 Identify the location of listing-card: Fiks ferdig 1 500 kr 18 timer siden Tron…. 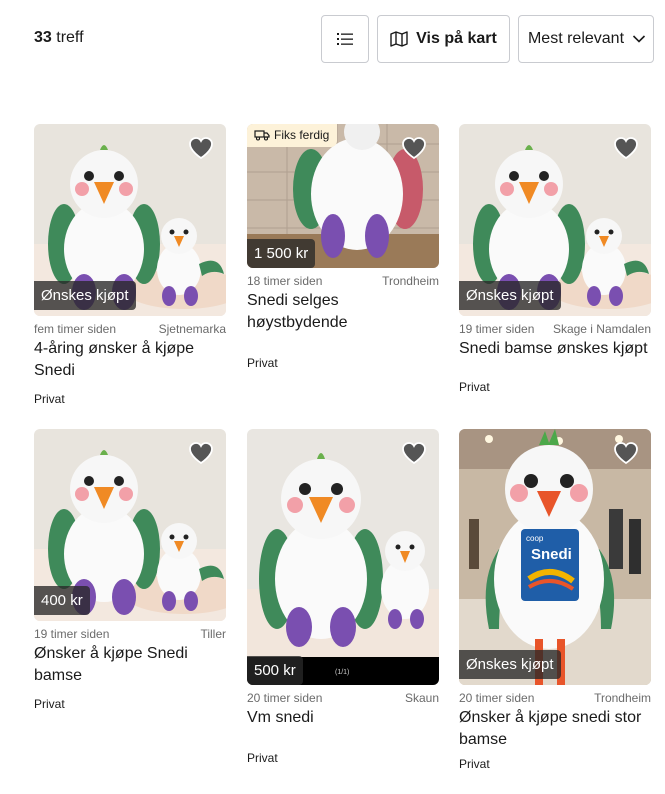
(343, 247).